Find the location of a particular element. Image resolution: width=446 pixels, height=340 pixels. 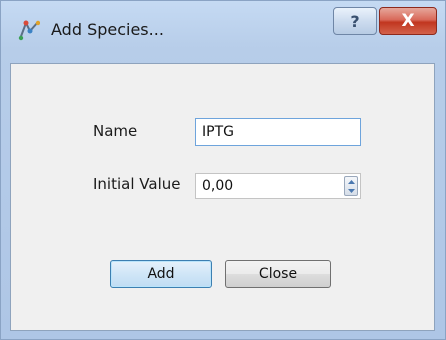

help-button: ? is located at coordinates (355, 21).